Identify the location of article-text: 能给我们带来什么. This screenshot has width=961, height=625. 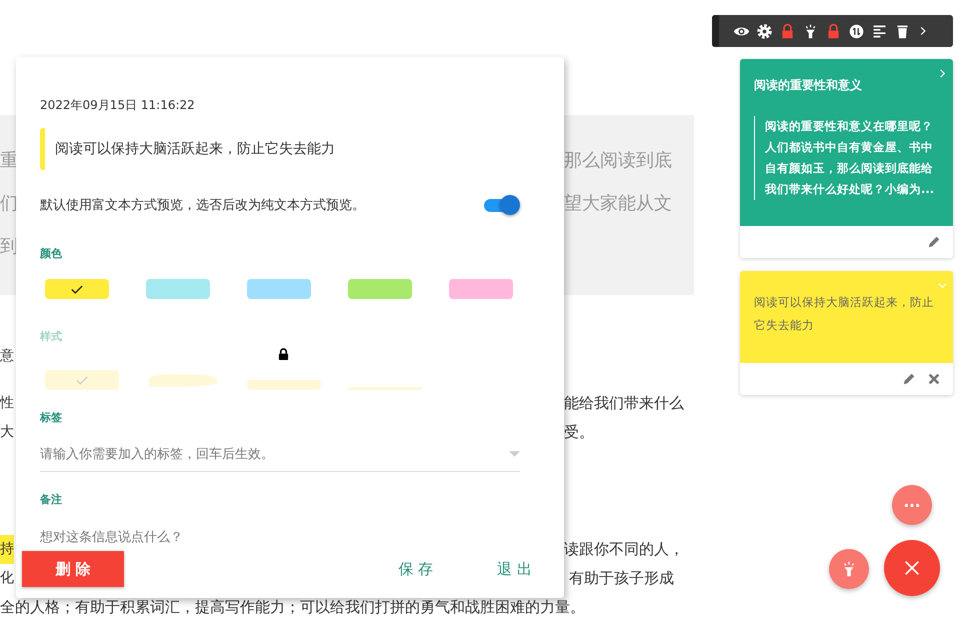
(624, 403).